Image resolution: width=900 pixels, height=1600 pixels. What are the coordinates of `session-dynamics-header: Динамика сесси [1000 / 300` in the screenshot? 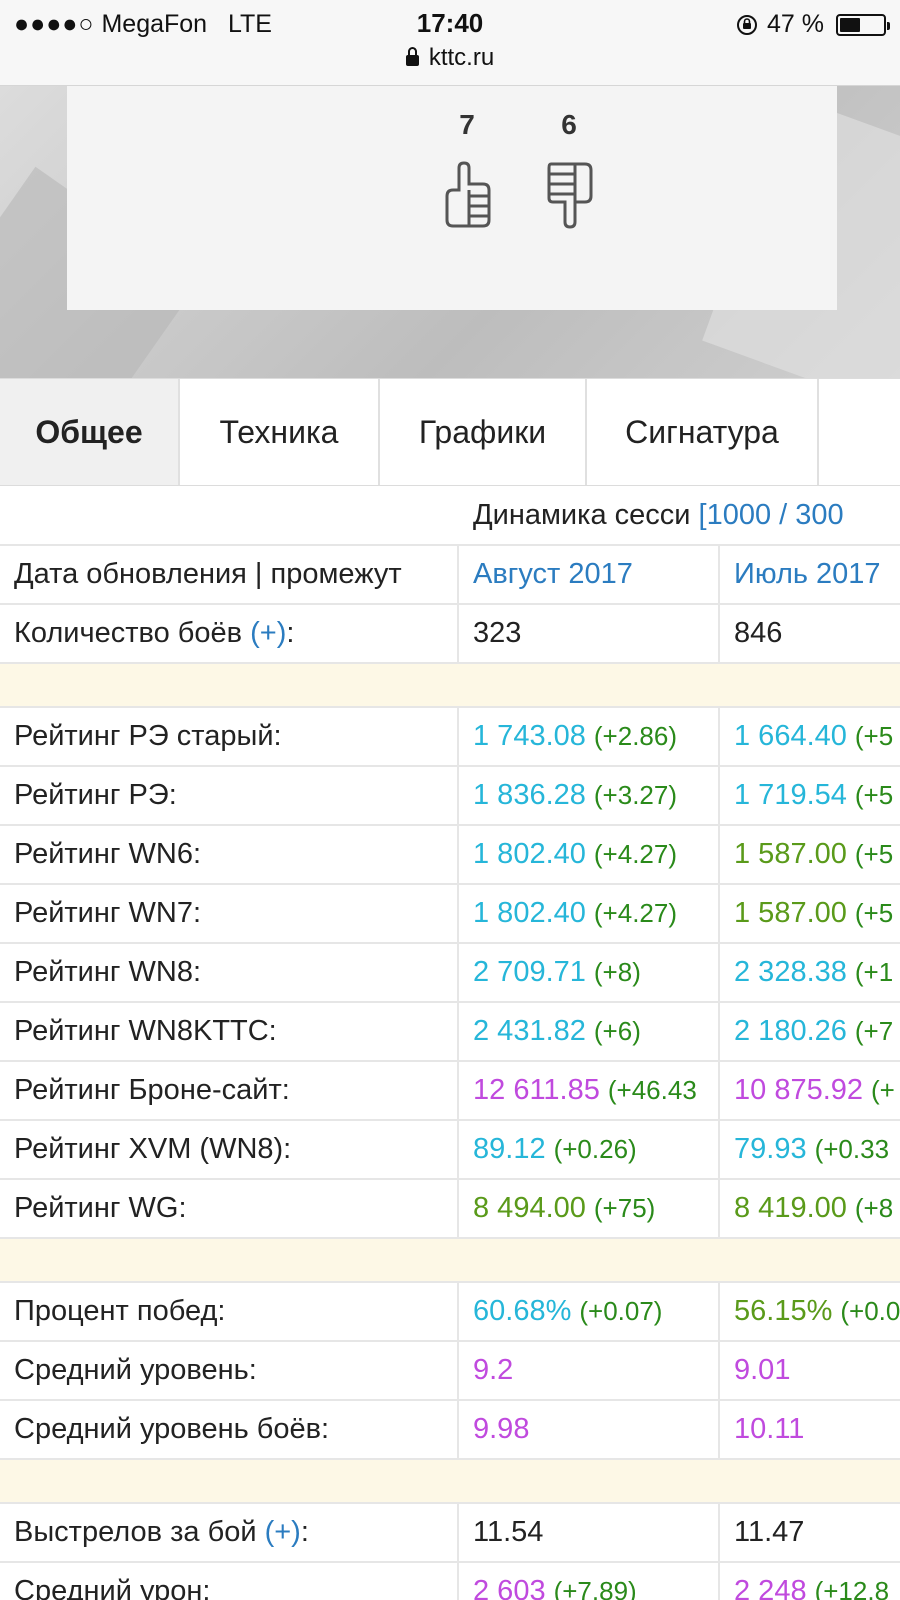 It's located at (450, 516).